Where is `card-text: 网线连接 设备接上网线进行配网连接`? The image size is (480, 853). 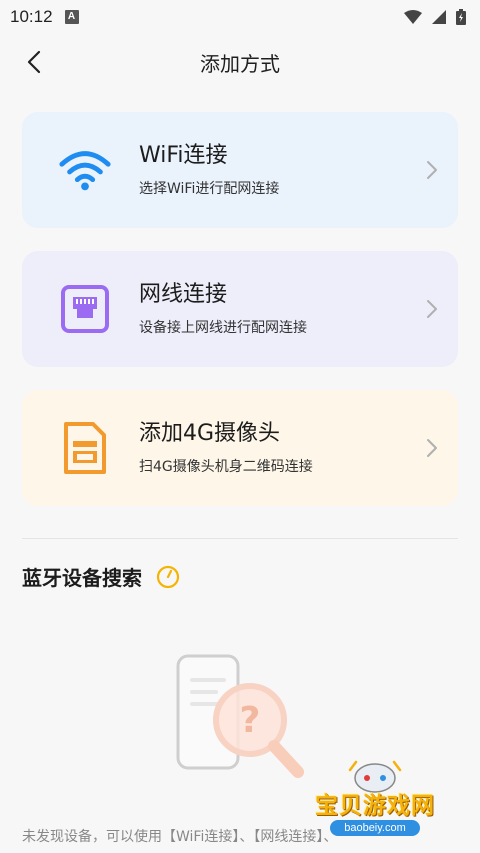
card-text: 网线连接 设备接上网线进行配网连接 is located at coordinates (223, 309).